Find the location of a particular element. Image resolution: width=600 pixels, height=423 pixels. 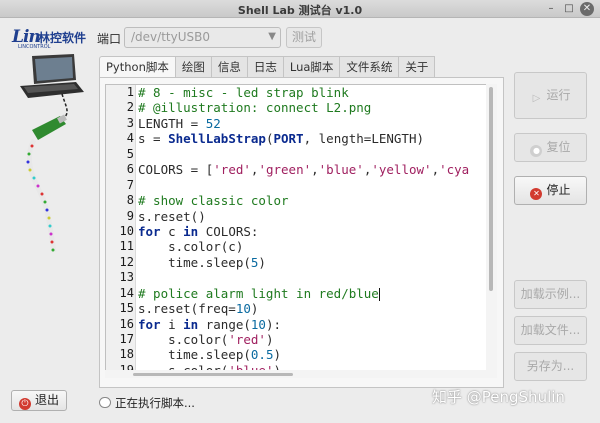

tab-python: Python脚本 is located at coordinates (137, 67).